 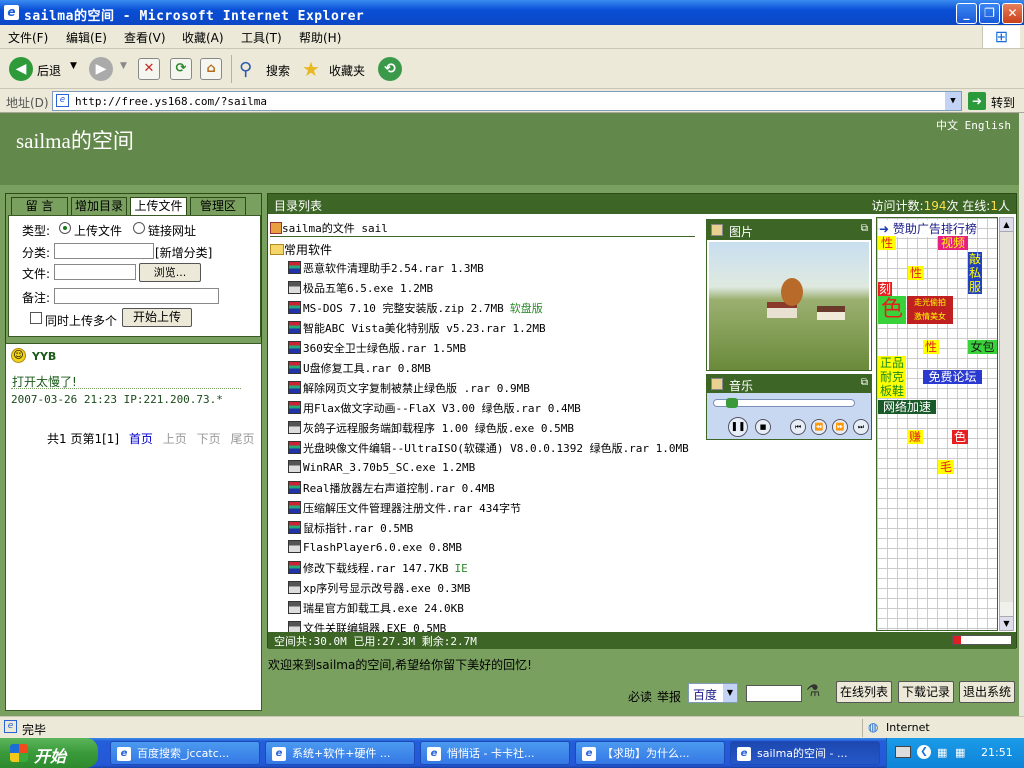 What do you see at coordinates (218, 206) in the screenshot?
I see `tab-admin: 管理区` at bounding box center [218, 206].